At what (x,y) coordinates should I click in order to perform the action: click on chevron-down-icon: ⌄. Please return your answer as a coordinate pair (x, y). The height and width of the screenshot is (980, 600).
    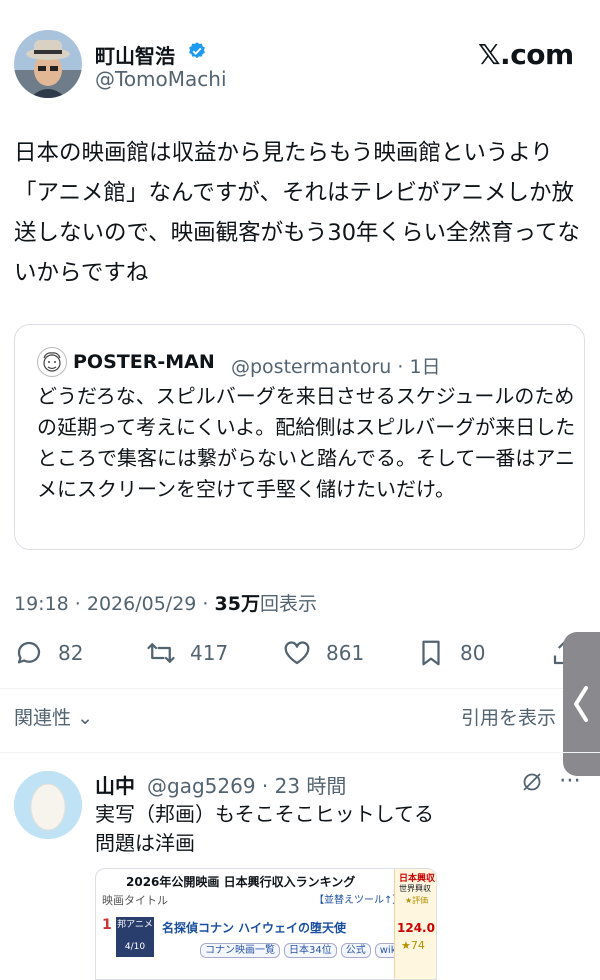
    Looking at the image, I should click on (85, 718).